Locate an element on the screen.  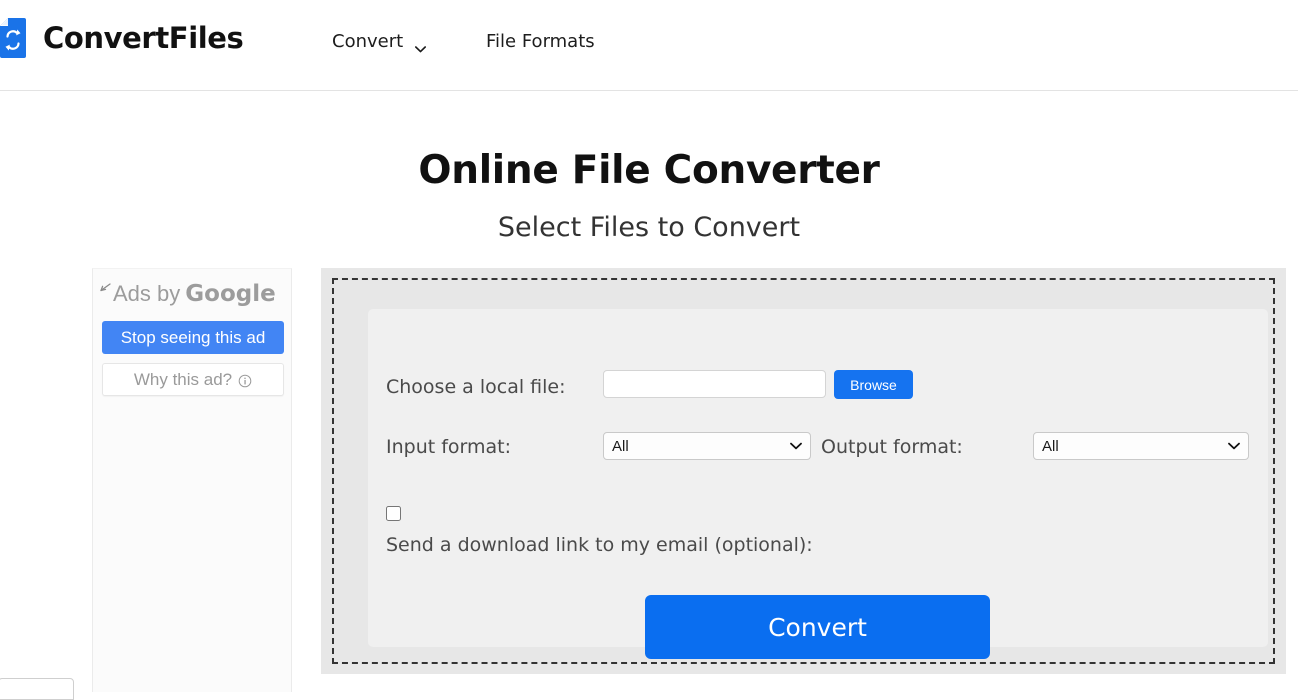
email-link-checkbox is located at coordinates (393, 513).